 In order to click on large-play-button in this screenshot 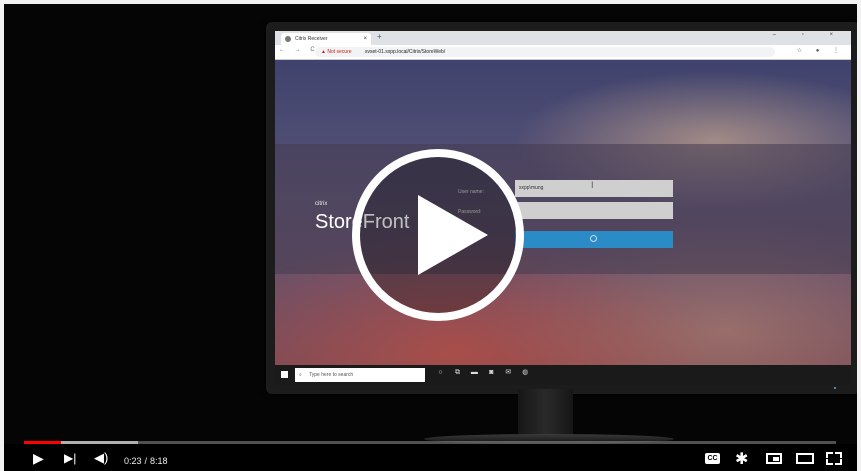, I will do `click(438, 235)`.